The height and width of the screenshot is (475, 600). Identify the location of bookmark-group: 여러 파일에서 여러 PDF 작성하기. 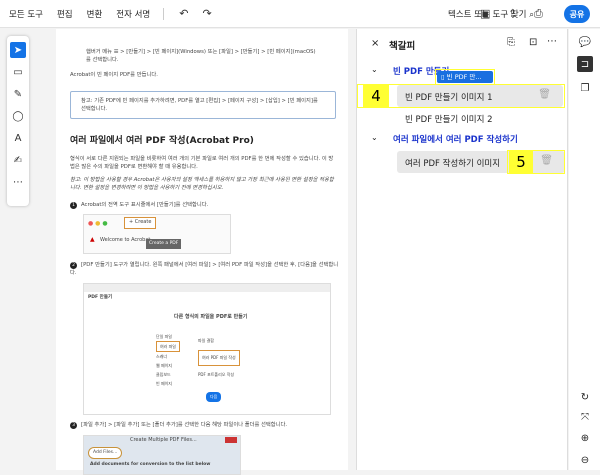
(455, 139).